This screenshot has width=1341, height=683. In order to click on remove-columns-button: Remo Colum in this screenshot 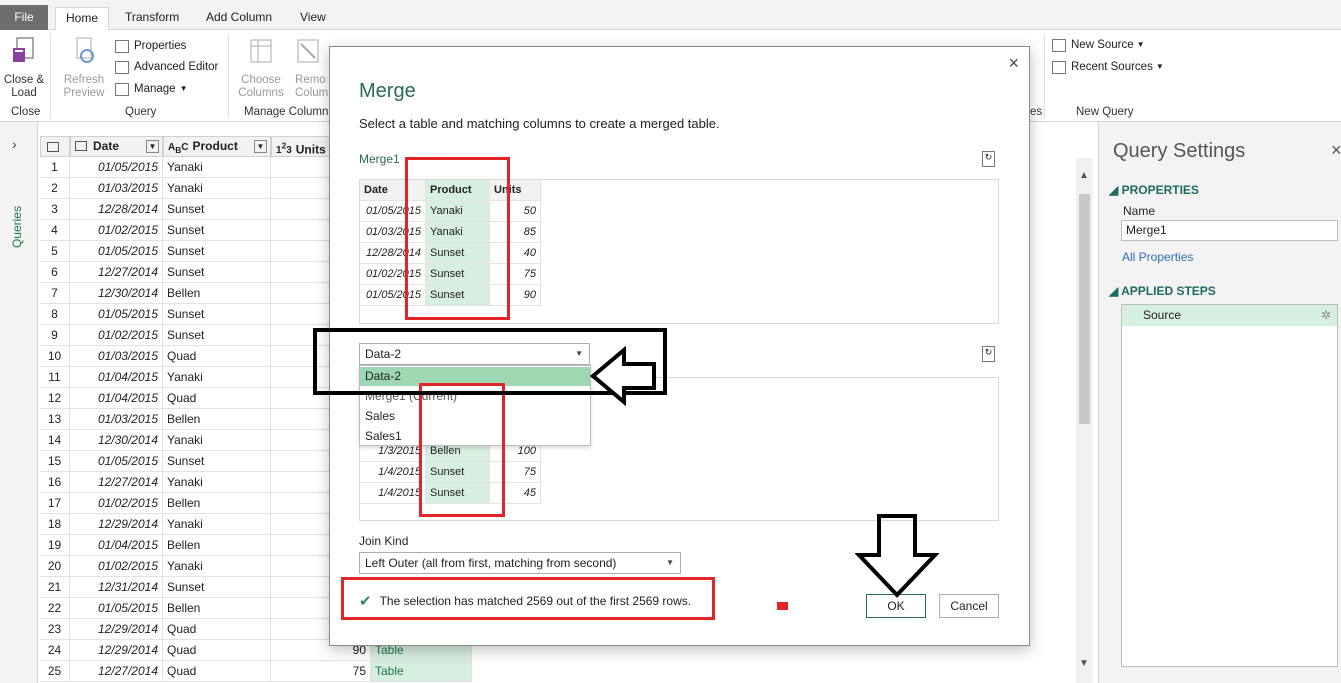, I will do `click(313, 68)`.